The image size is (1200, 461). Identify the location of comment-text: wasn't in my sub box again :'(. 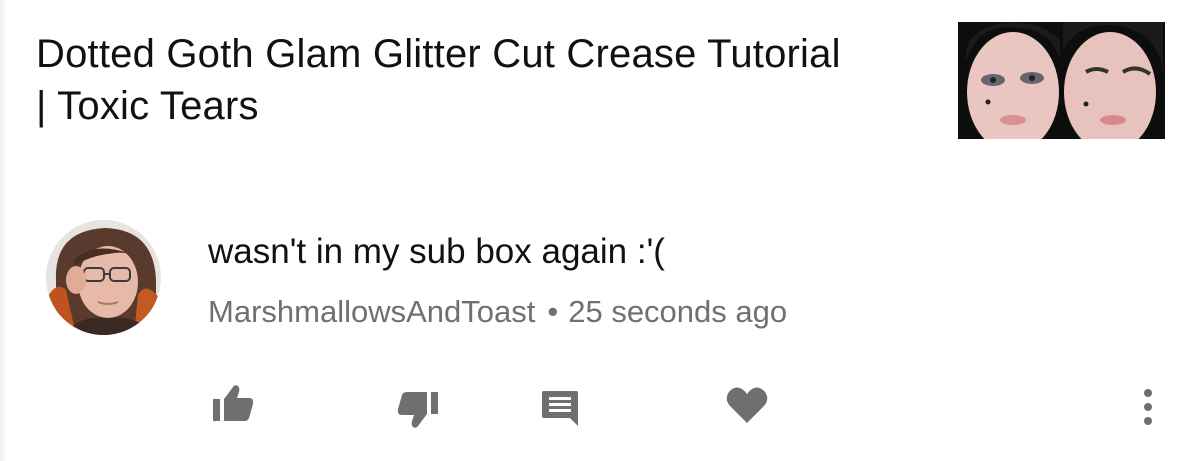
(436, 251).